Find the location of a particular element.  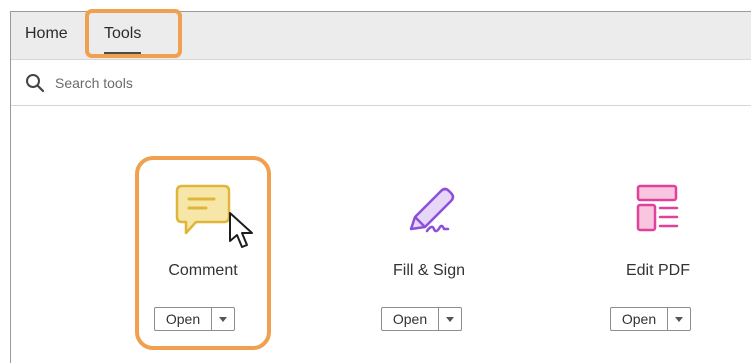

tool-edit-pdf-label: Edit PDF is located at coordinates (657, 270).